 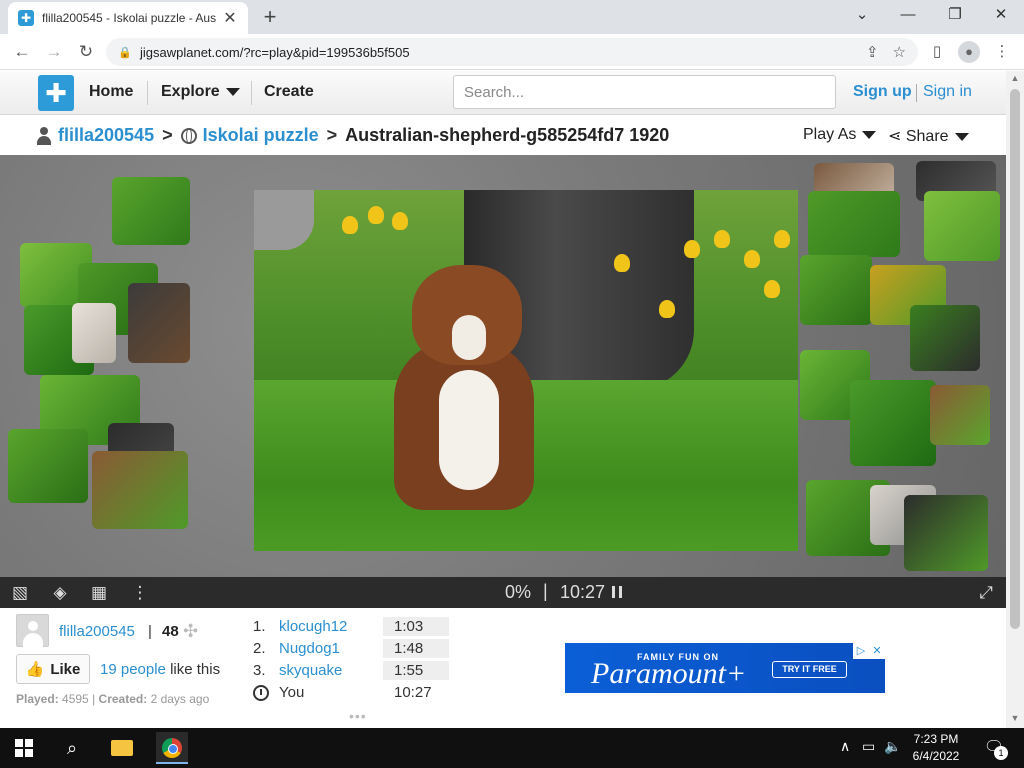 I want to click on puzzle-timer: 10:27, so click(x=583, y=592).